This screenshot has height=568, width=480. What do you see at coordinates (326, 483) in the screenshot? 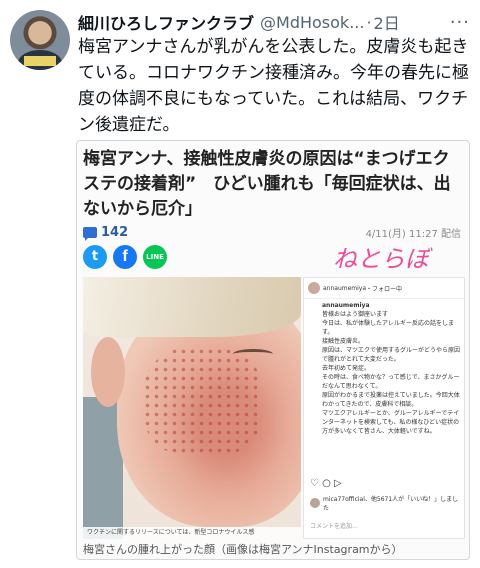
I see `instagram-actions: ♡ ○ ▷` at bounding box center [326, 483].